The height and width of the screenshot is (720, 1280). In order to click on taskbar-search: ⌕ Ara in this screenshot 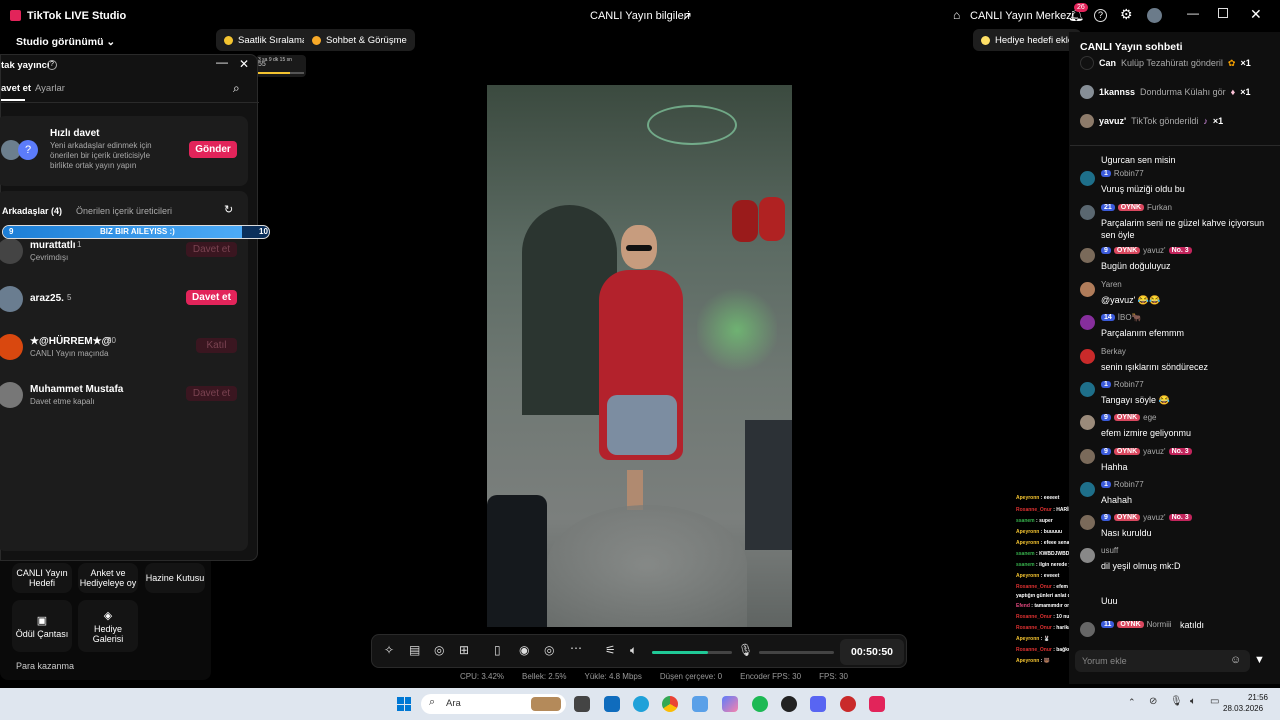, I will do `click(493, 704)`.